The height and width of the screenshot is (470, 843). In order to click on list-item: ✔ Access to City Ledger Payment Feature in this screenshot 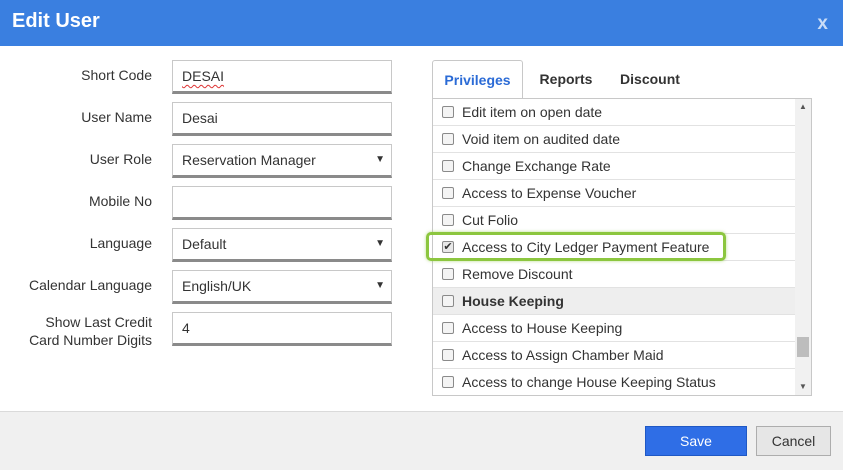, I will do `click(615, 247)`.